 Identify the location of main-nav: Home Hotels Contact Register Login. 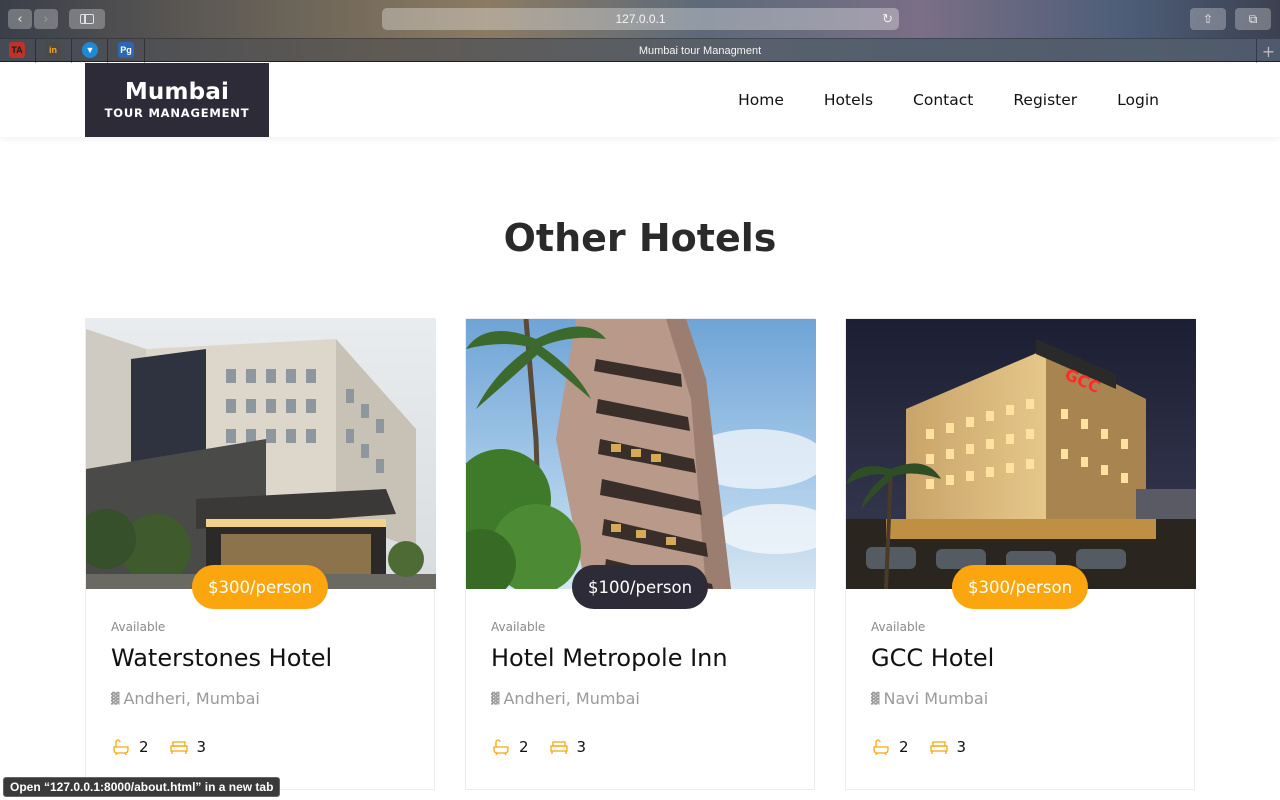
(948, 100).